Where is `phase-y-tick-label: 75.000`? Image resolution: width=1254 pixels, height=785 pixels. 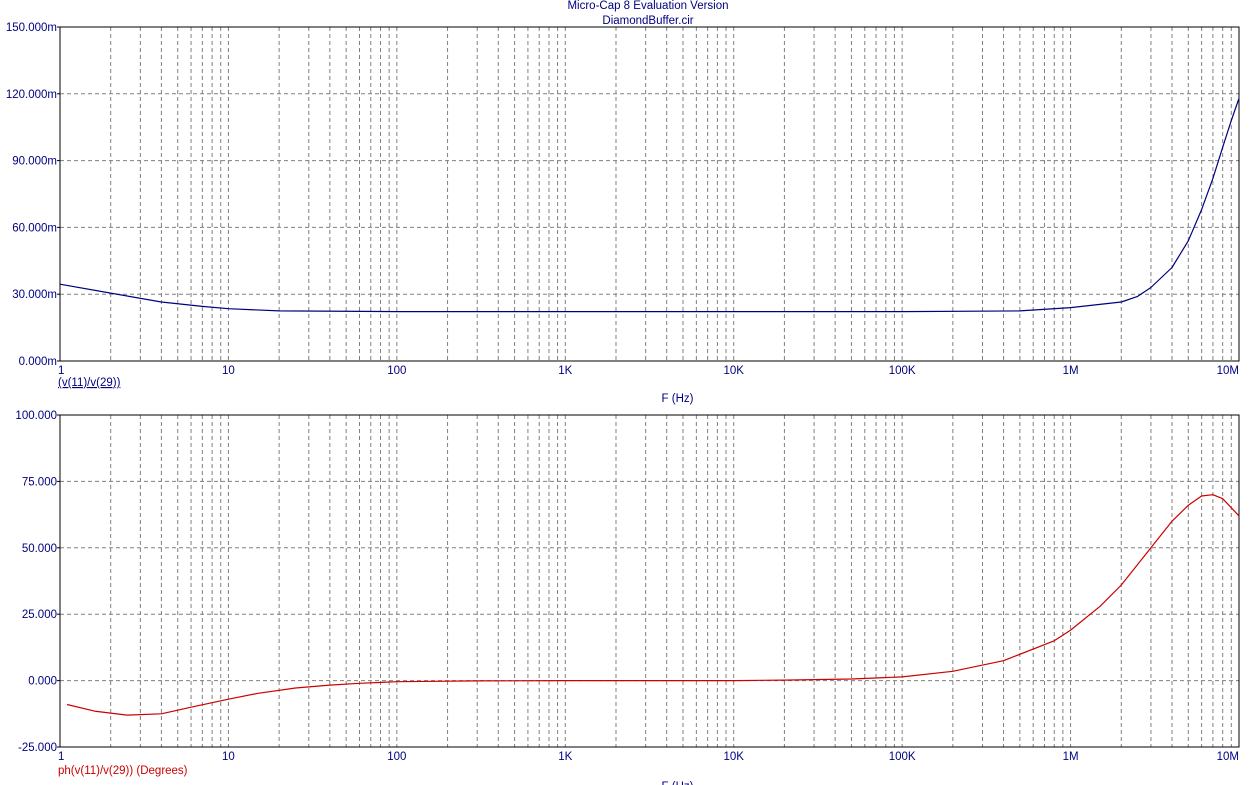
phase-y-tick-label: 75.000 is located at coordinates (39, 482).